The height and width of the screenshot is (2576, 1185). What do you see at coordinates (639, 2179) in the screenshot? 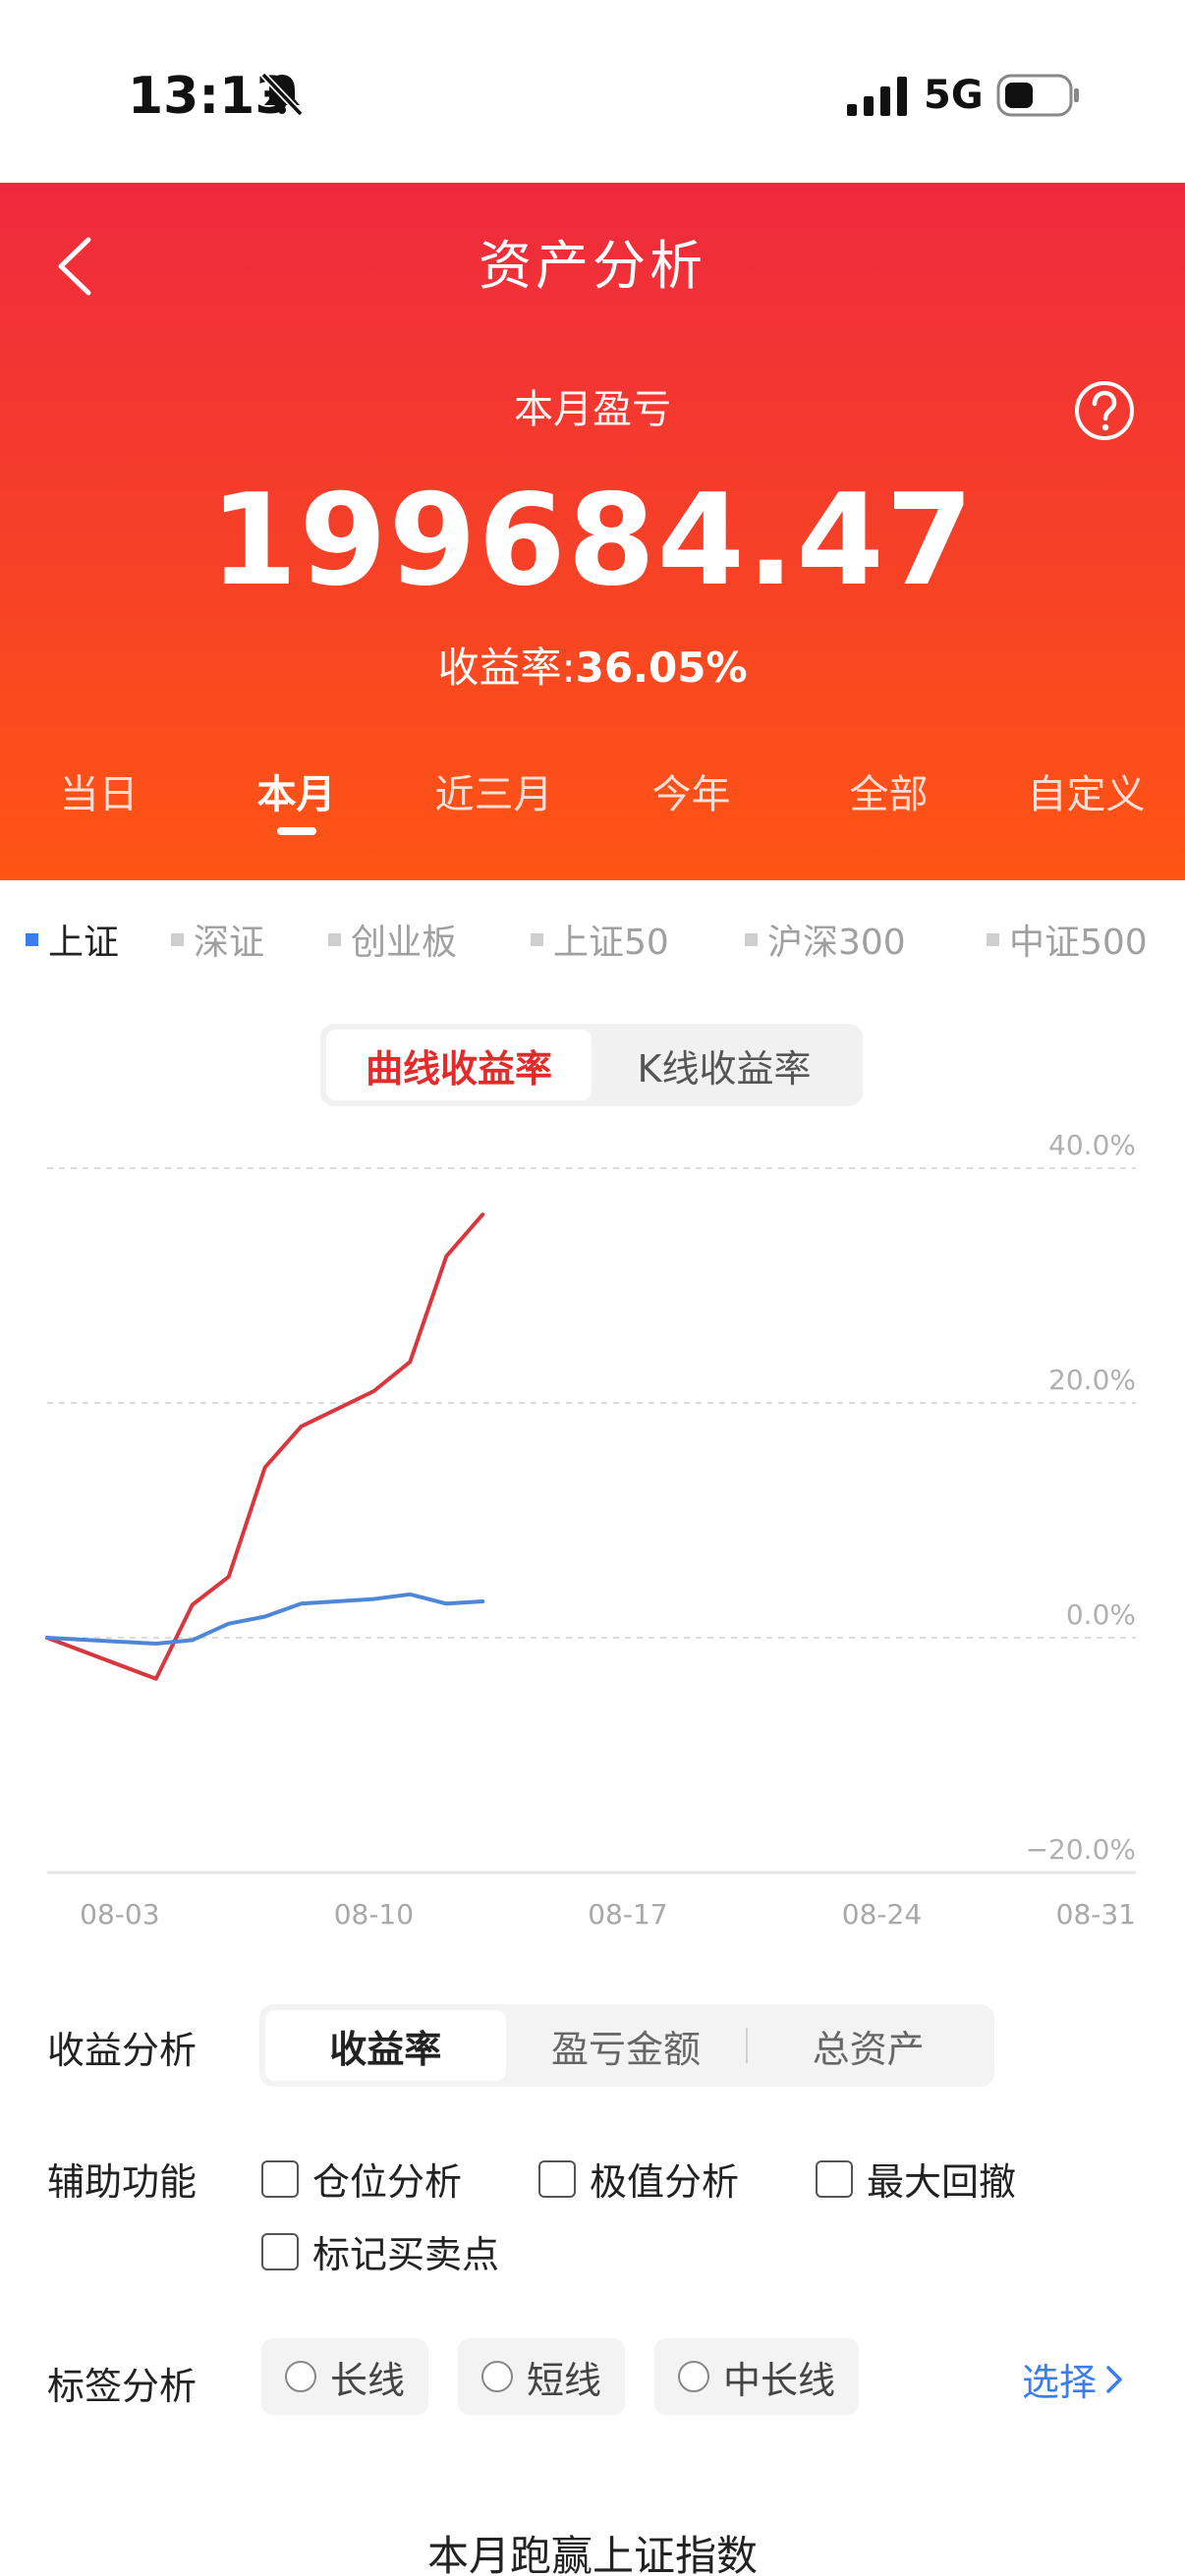
I see `extreme-analysis-checkbox: 极值分析` at bounding box center [639, 2179].